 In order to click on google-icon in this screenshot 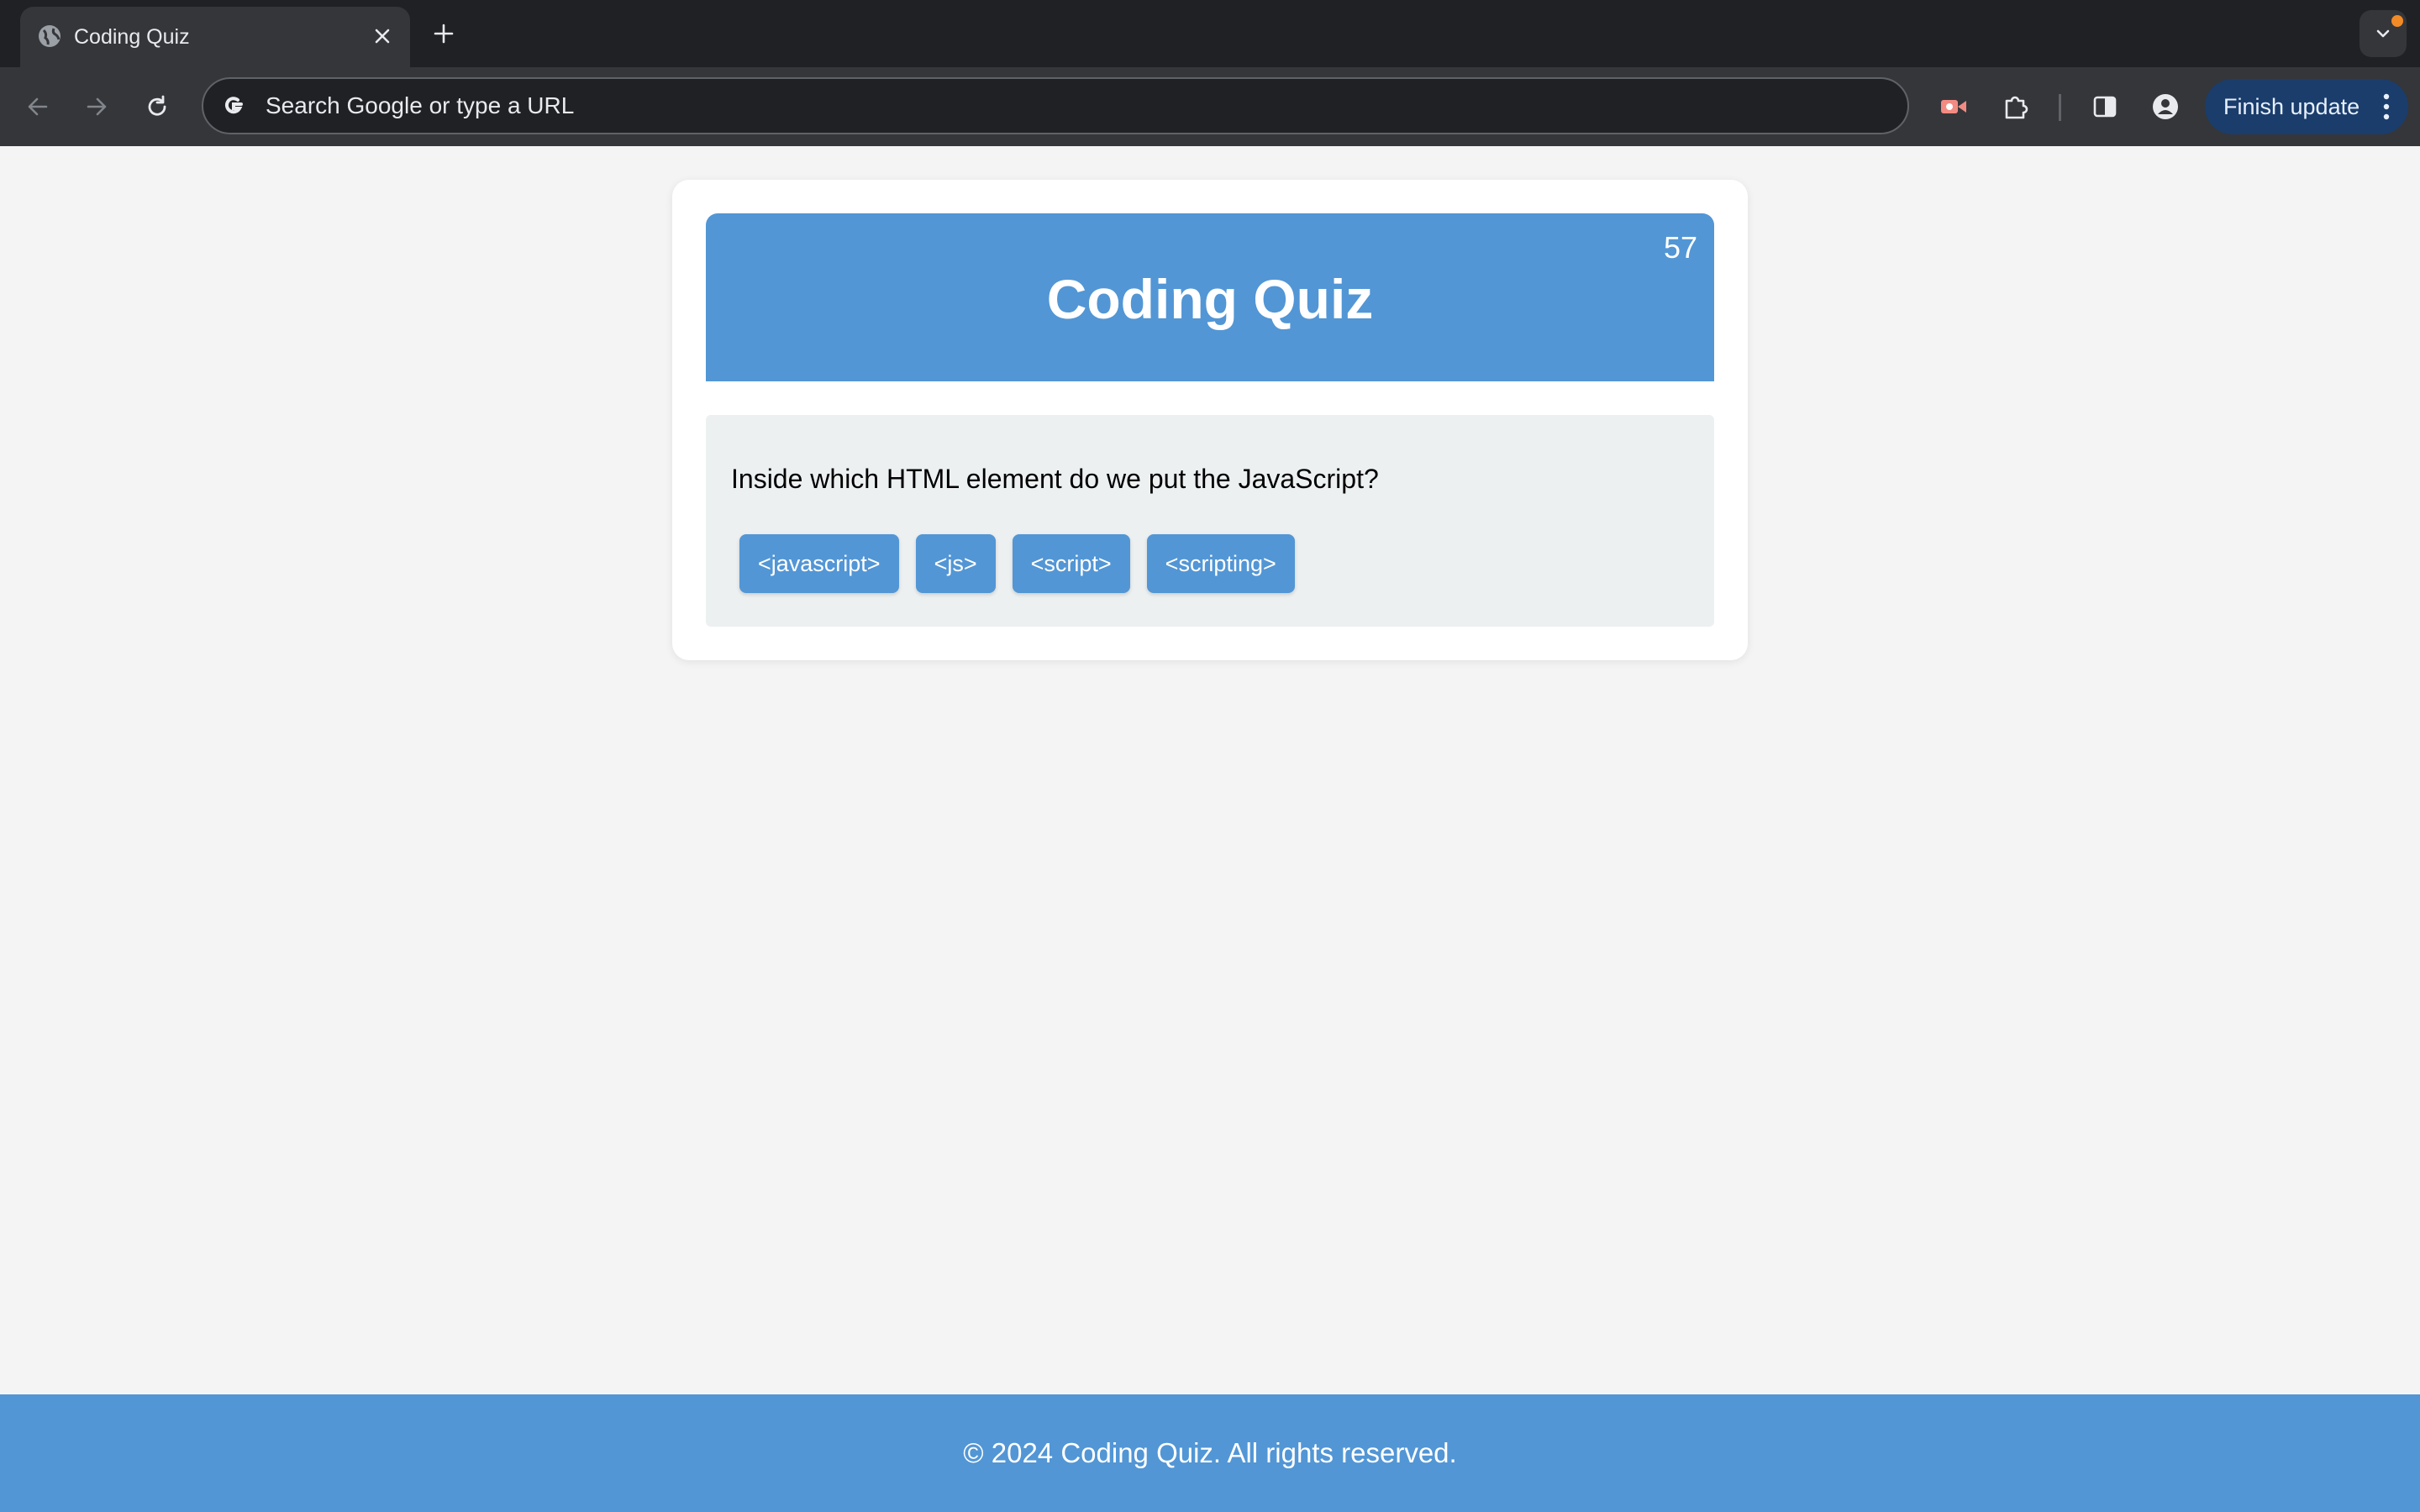, I will do `click(233, 106)`.